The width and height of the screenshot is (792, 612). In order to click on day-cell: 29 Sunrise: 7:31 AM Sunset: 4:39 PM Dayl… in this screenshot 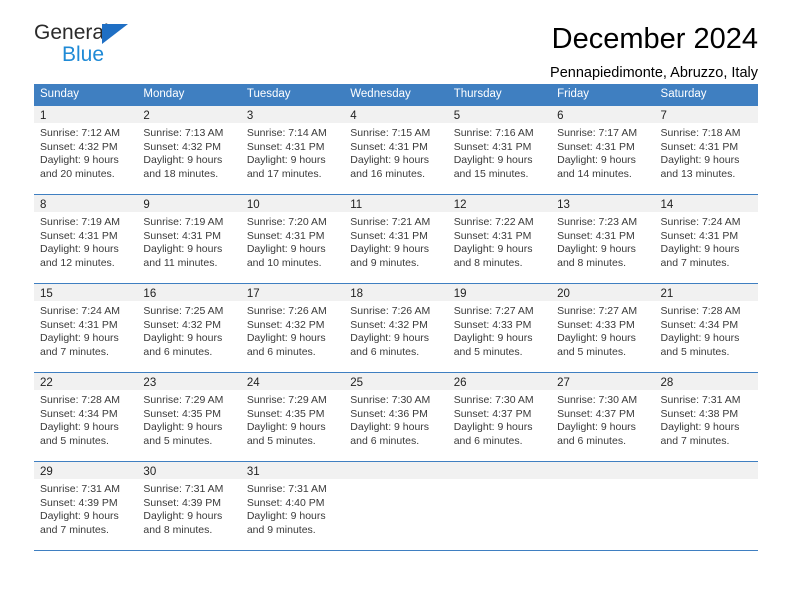, I will do `click(86, 506)`.